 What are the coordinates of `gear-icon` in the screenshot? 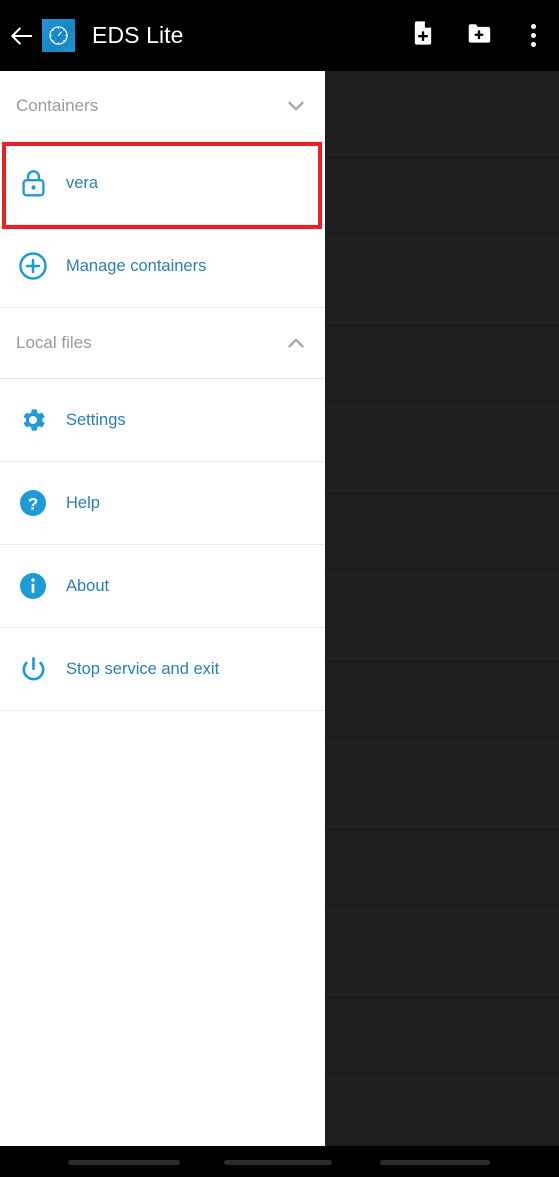 It's located at (33, 420).